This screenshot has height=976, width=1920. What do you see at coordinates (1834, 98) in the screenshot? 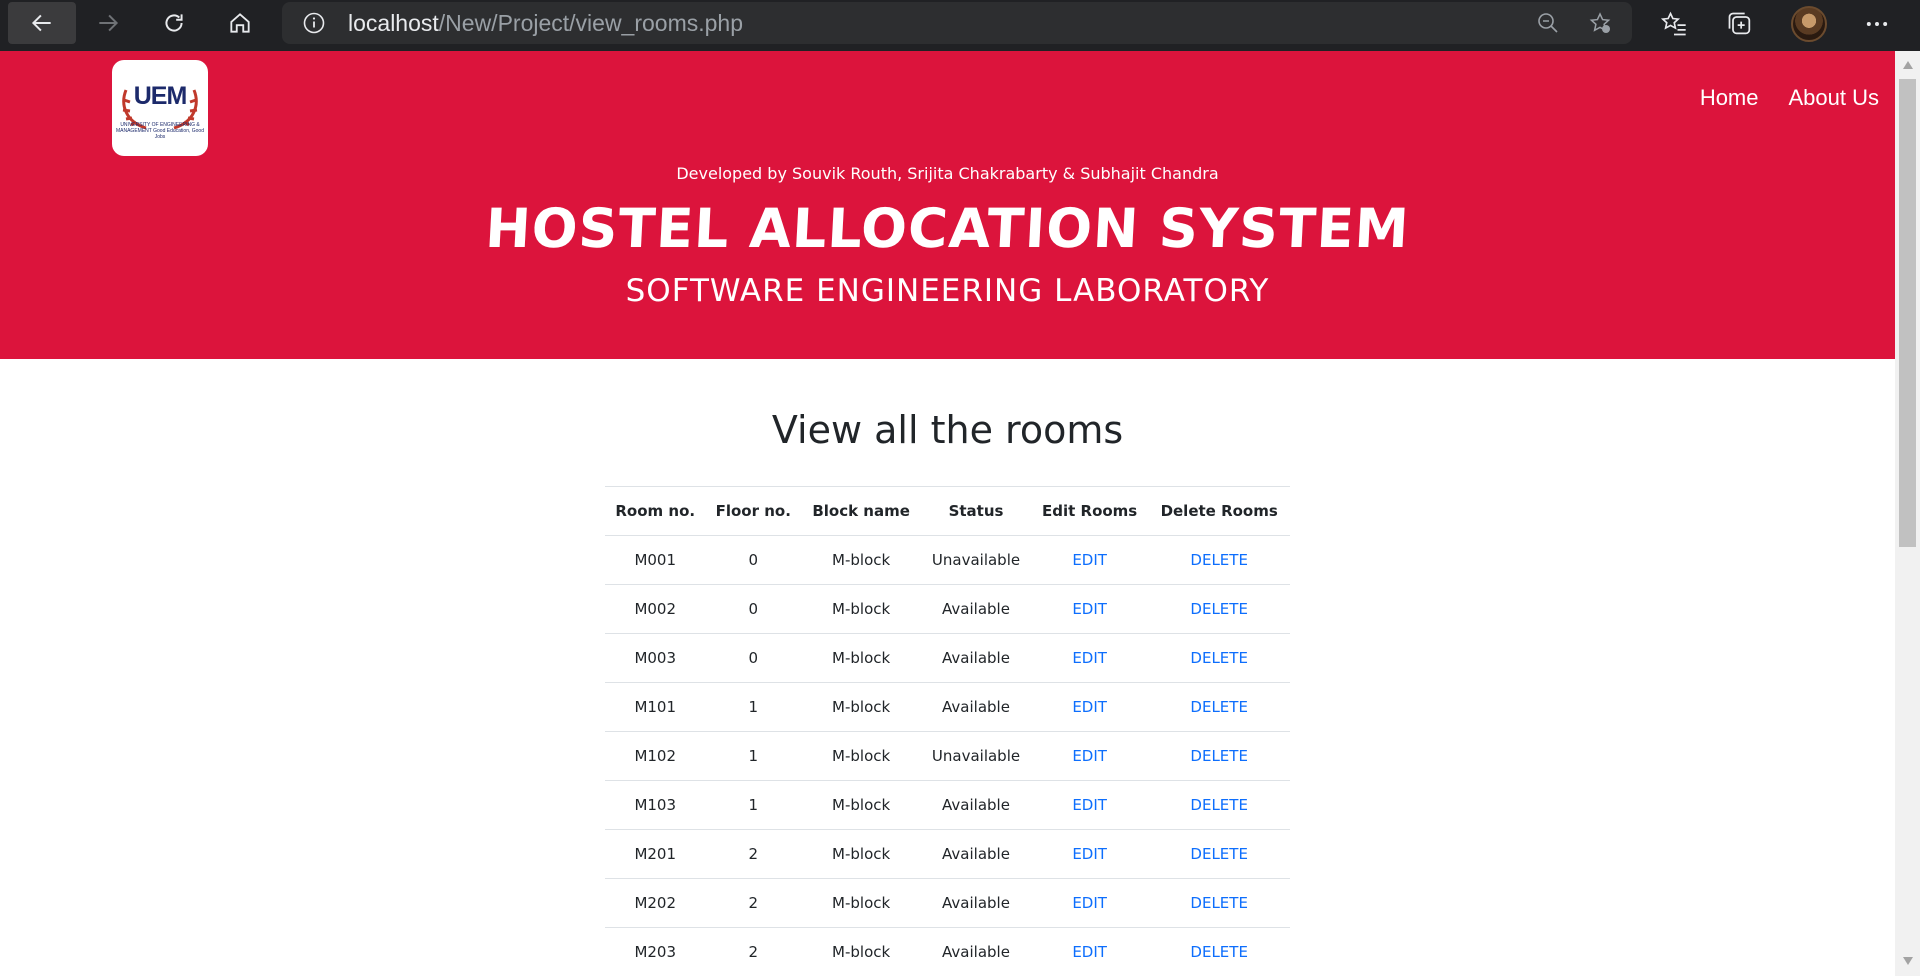
I see `nav-about-link: About Us` at bounding box center [1834, 98].